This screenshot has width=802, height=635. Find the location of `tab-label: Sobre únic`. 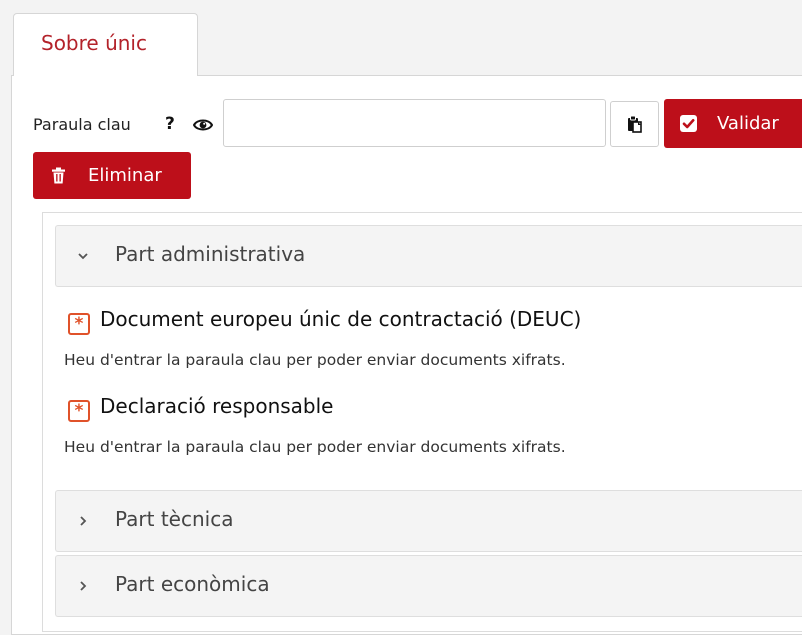

tab-label: Sobre únic is located at coordinates (94, 43).